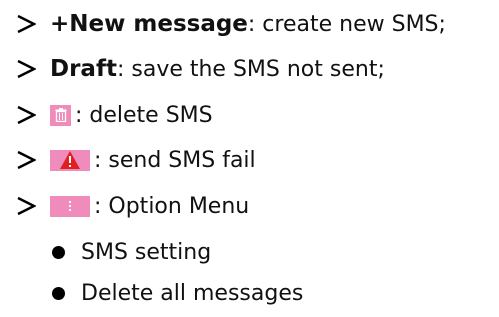 Image resolution: width=499 pixels, height=317 pixels. I want to click on more-vertical-icon, so click(70, 206).